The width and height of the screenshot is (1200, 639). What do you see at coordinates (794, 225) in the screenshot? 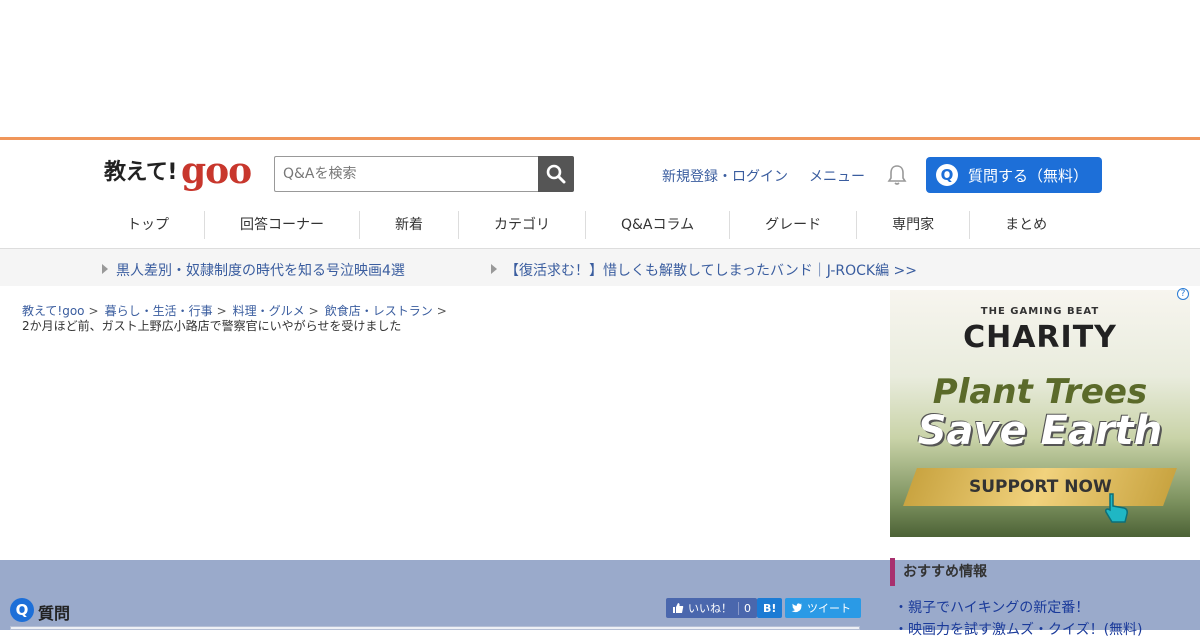
I see `nav-grade: グレード` at bounding box center [794, 225].